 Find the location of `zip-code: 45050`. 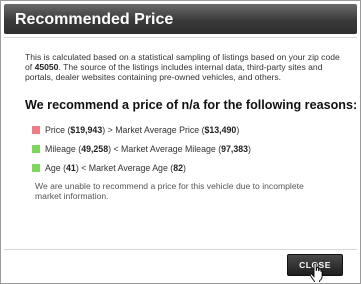

zip-code: 45050 is located at coordinates (46, 67).